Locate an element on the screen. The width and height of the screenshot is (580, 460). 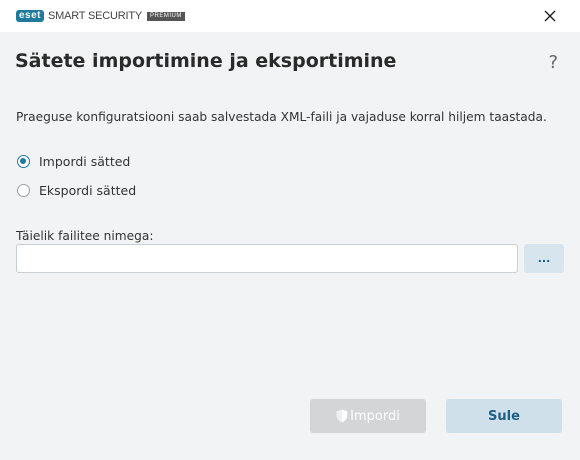
import-settings-option: Impordi sätted is located at coordinates (73, 161).